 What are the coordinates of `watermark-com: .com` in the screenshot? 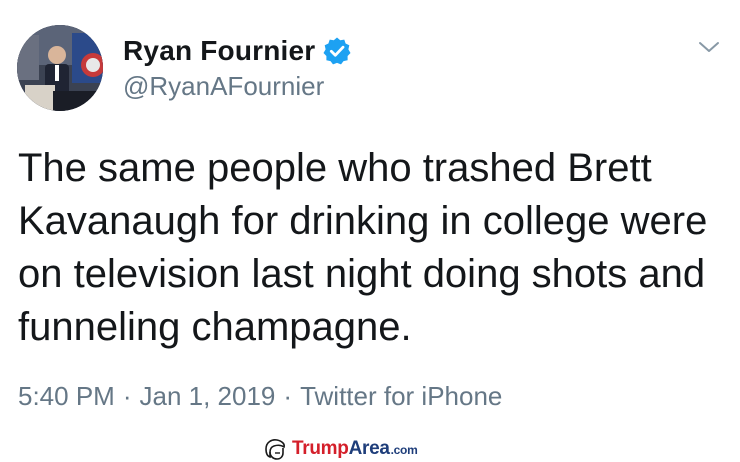 It's located at (404, 450).